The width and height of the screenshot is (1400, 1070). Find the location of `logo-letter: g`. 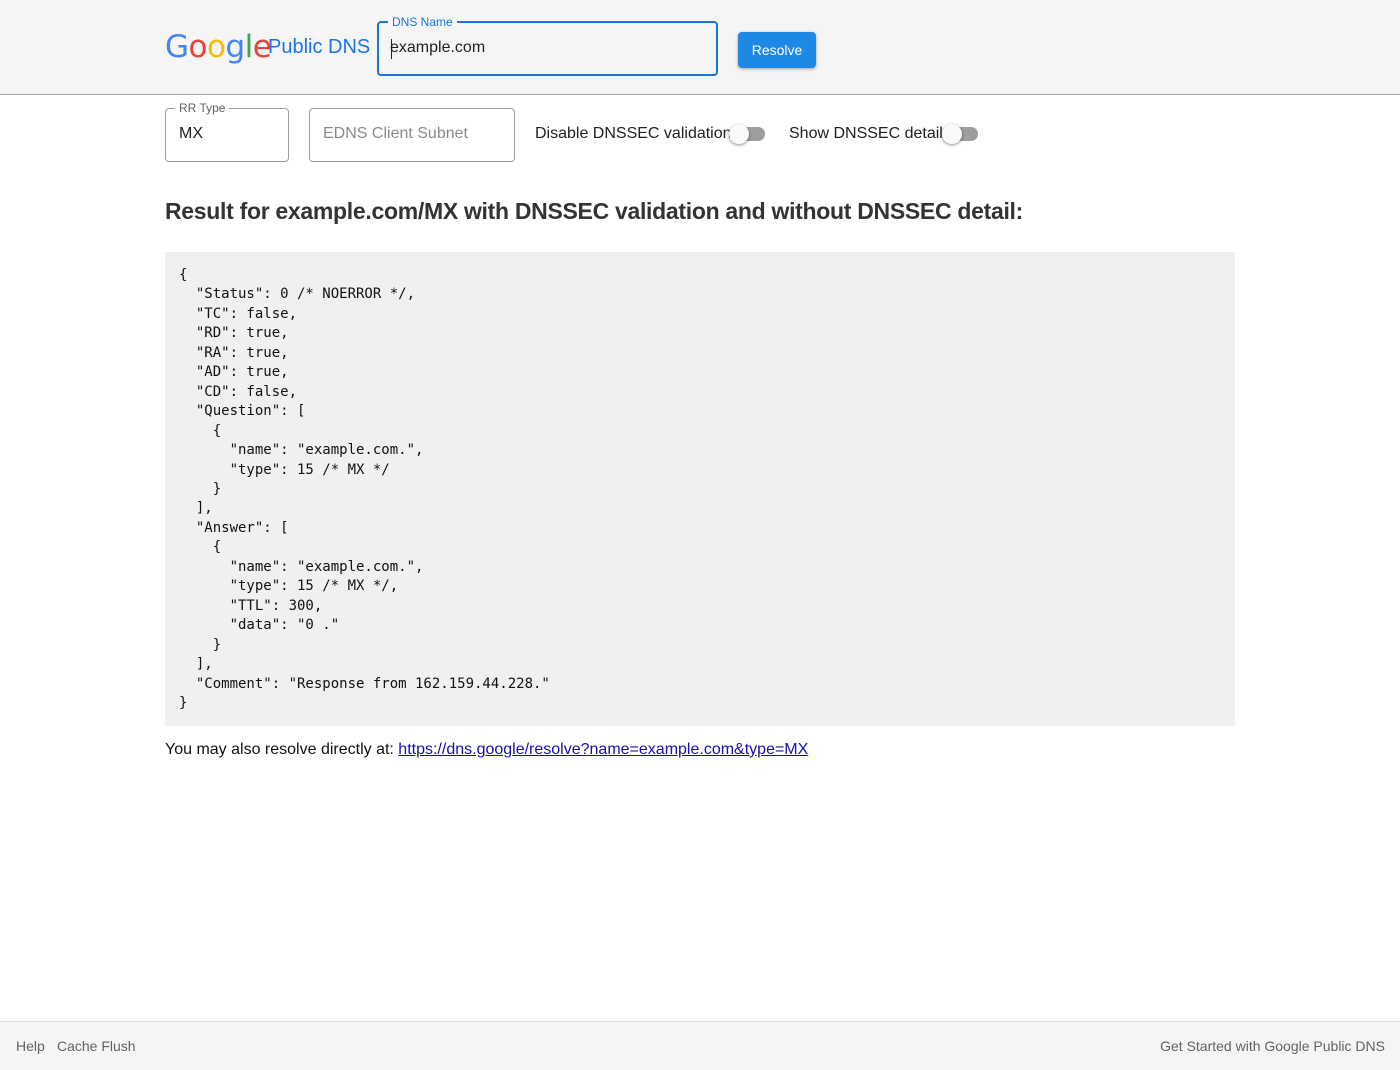

logo-letter: g is located at coordinates (235, 47).